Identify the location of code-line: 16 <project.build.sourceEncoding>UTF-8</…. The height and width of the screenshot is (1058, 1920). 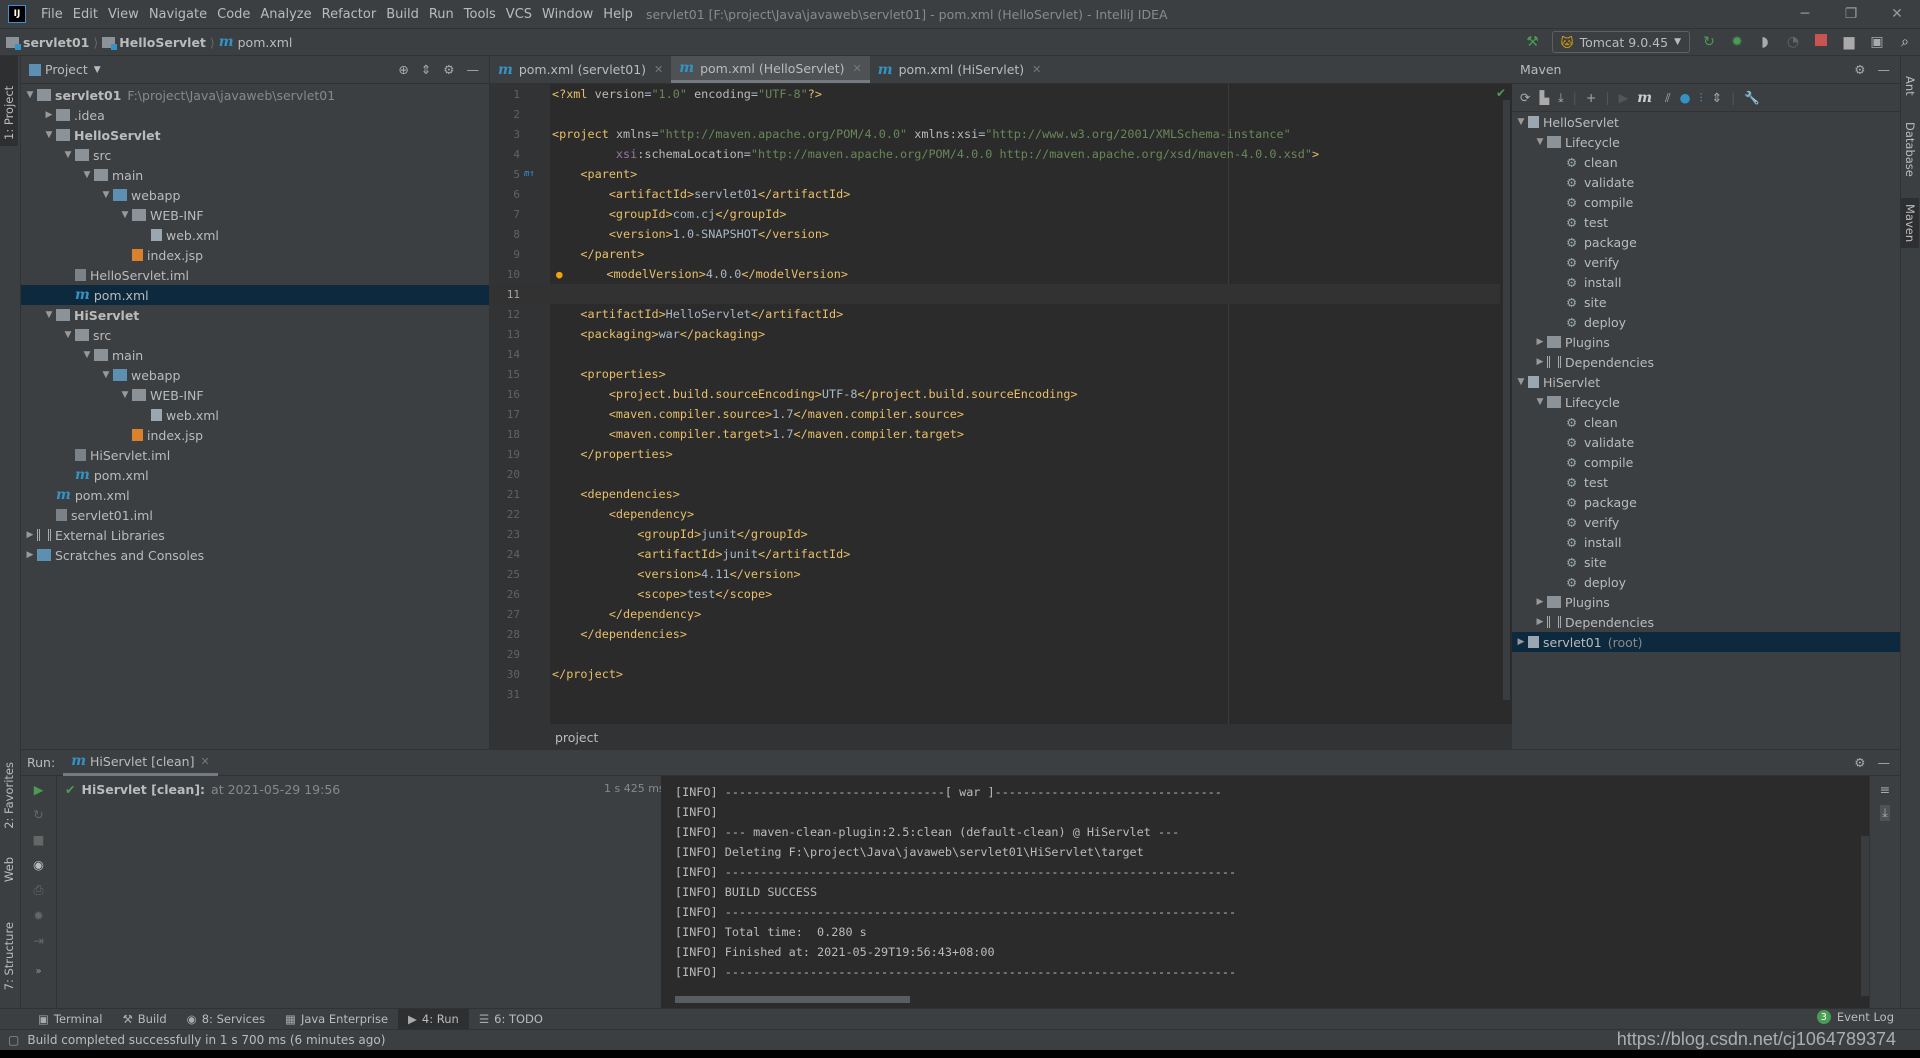
(995, 394).